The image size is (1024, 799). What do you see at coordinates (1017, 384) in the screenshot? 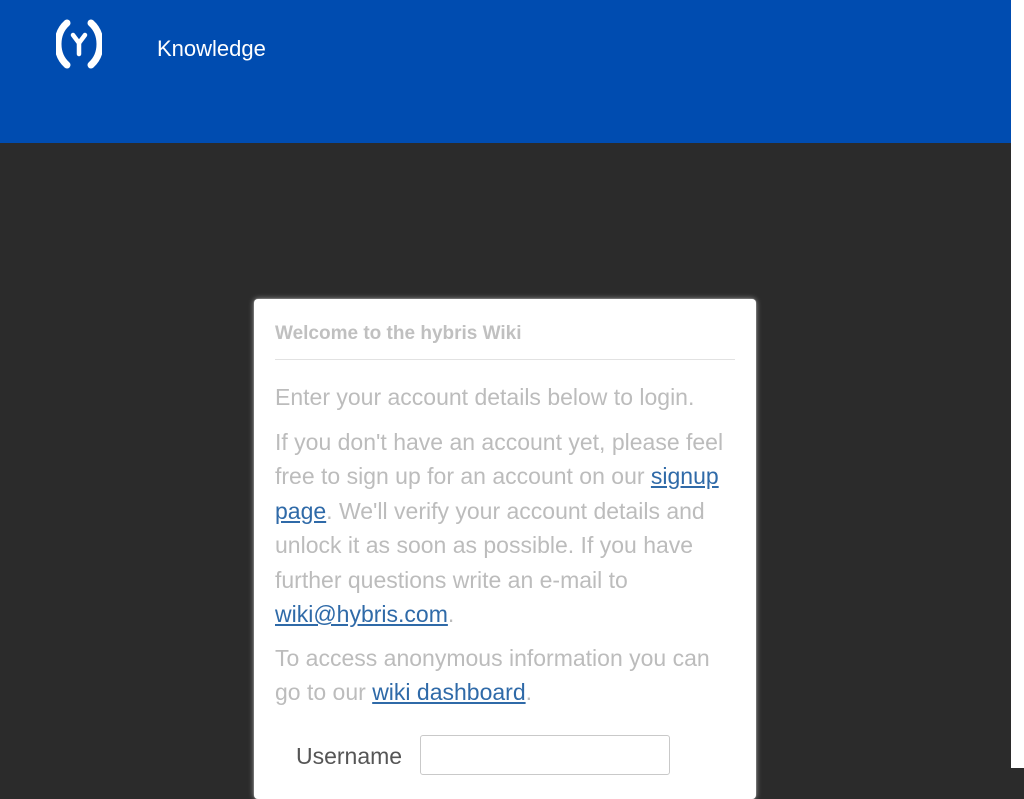
I see `page-edge` at bounding box center [1017, 384].